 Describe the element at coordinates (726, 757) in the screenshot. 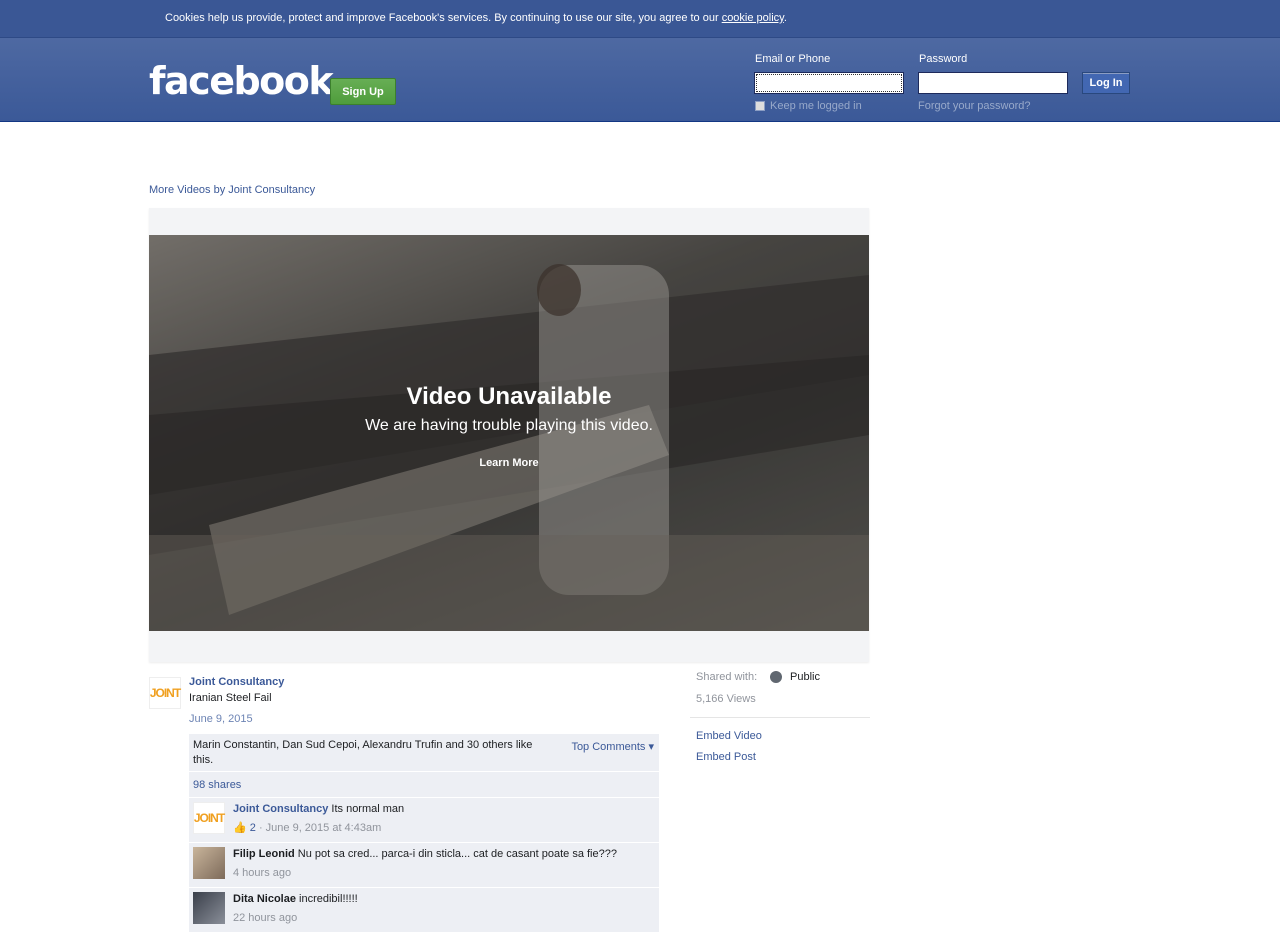

I see `embed-post-link: Embed Post` at that location.